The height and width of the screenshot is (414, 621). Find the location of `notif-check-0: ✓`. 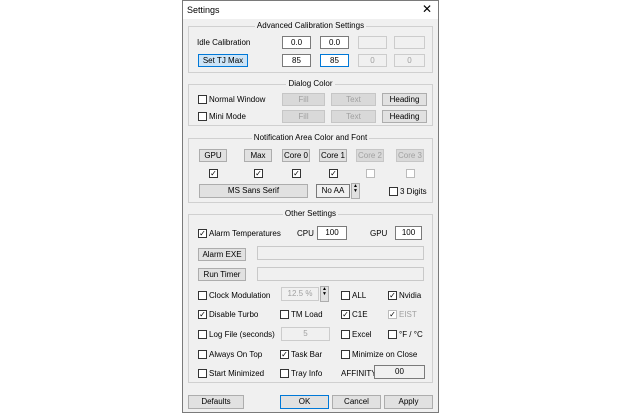

notif-check-0: ✓ is located at coordinates (213, 173).